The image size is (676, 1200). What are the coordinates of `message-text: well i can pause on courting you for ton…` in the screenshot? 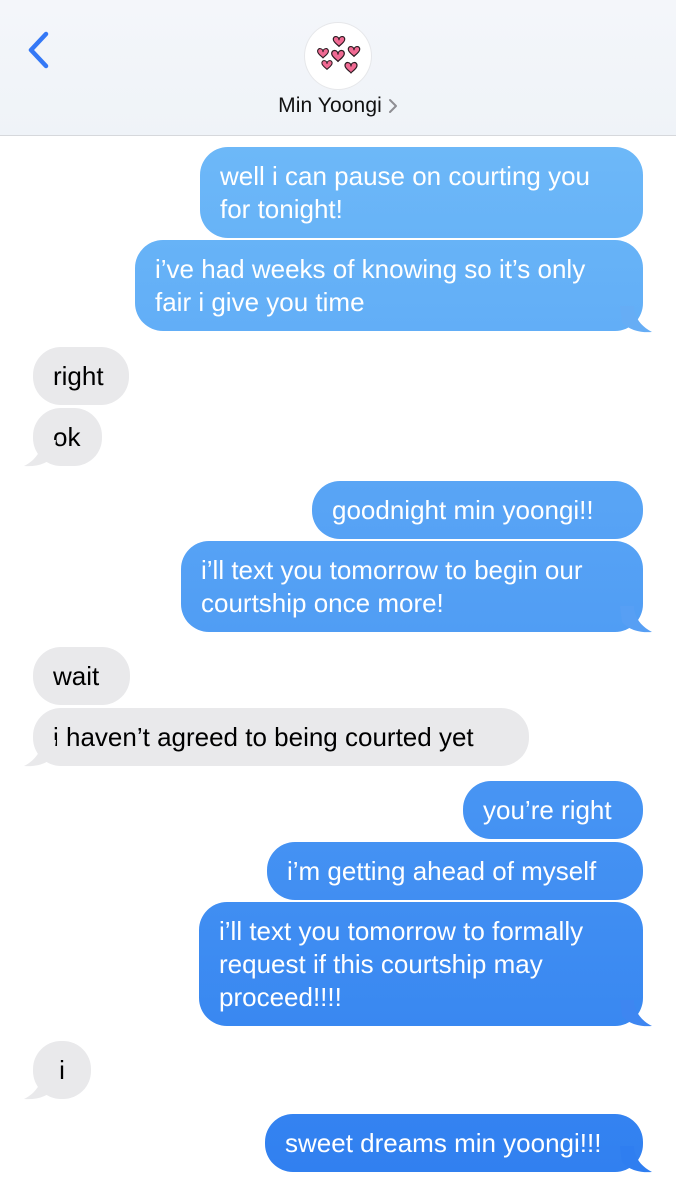 It's located at (405, 192).